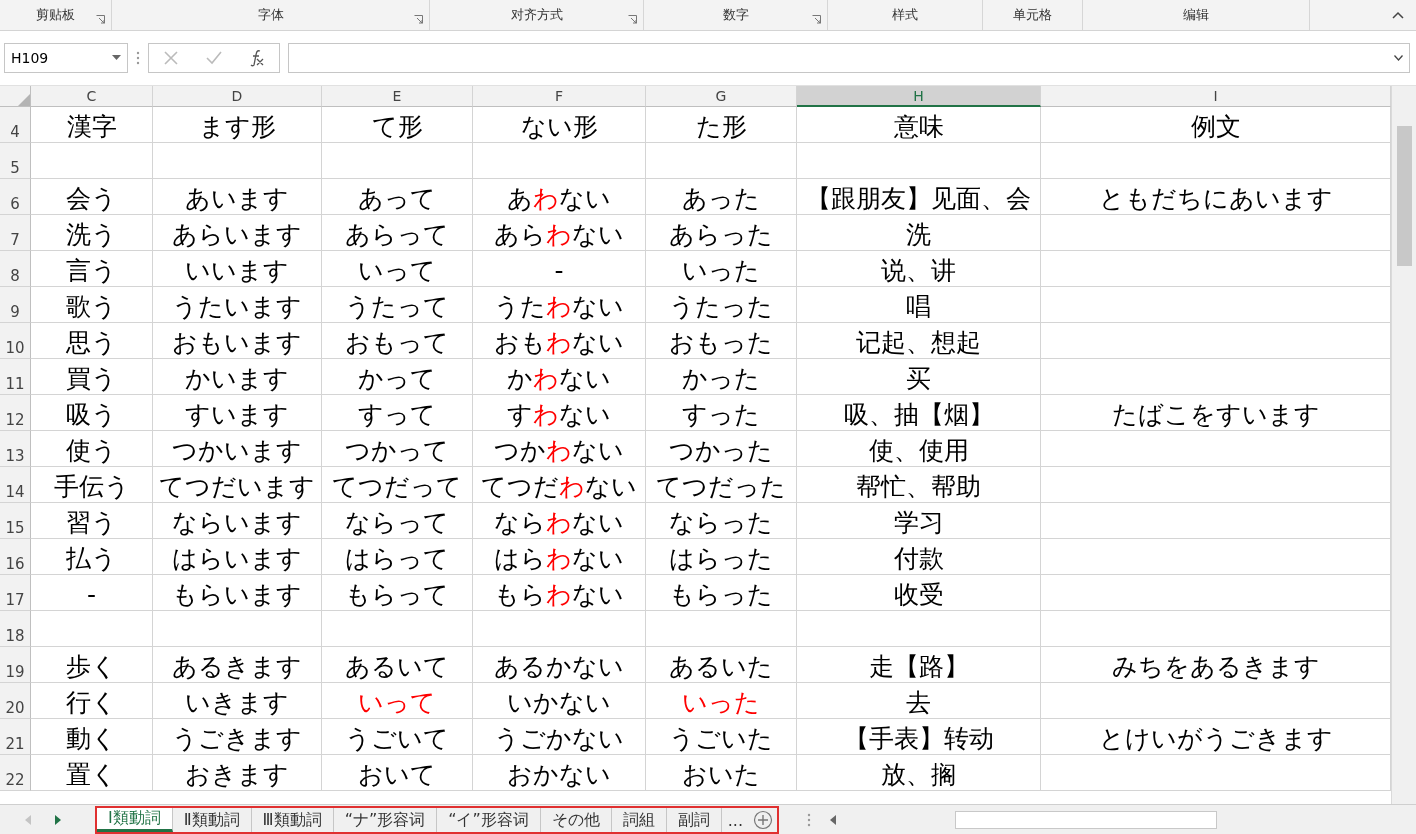 Image resolution: width=1416 pixels, height=834 pixels. What do you see at coordinates (92, 96) in the screenshot?
I see `column-header: C` at bounding box center [92, 96].